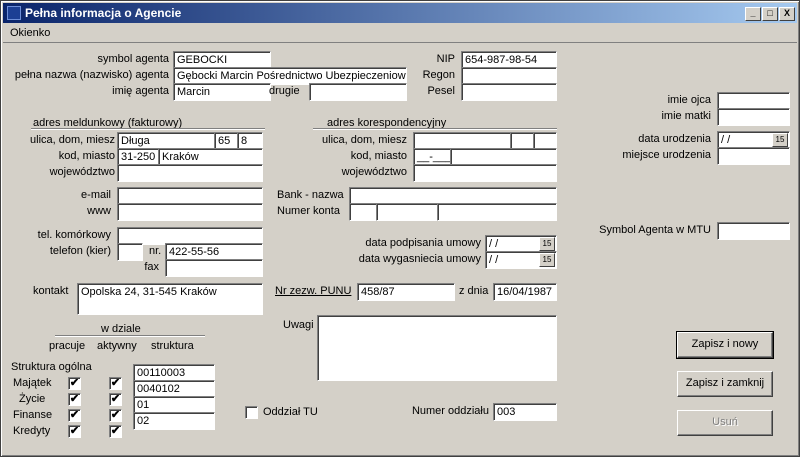 This screenshot has width=800, height=457. I want to click on full-name-label: pełna nazwa (nazwisko) agenta, so click(91, 75).